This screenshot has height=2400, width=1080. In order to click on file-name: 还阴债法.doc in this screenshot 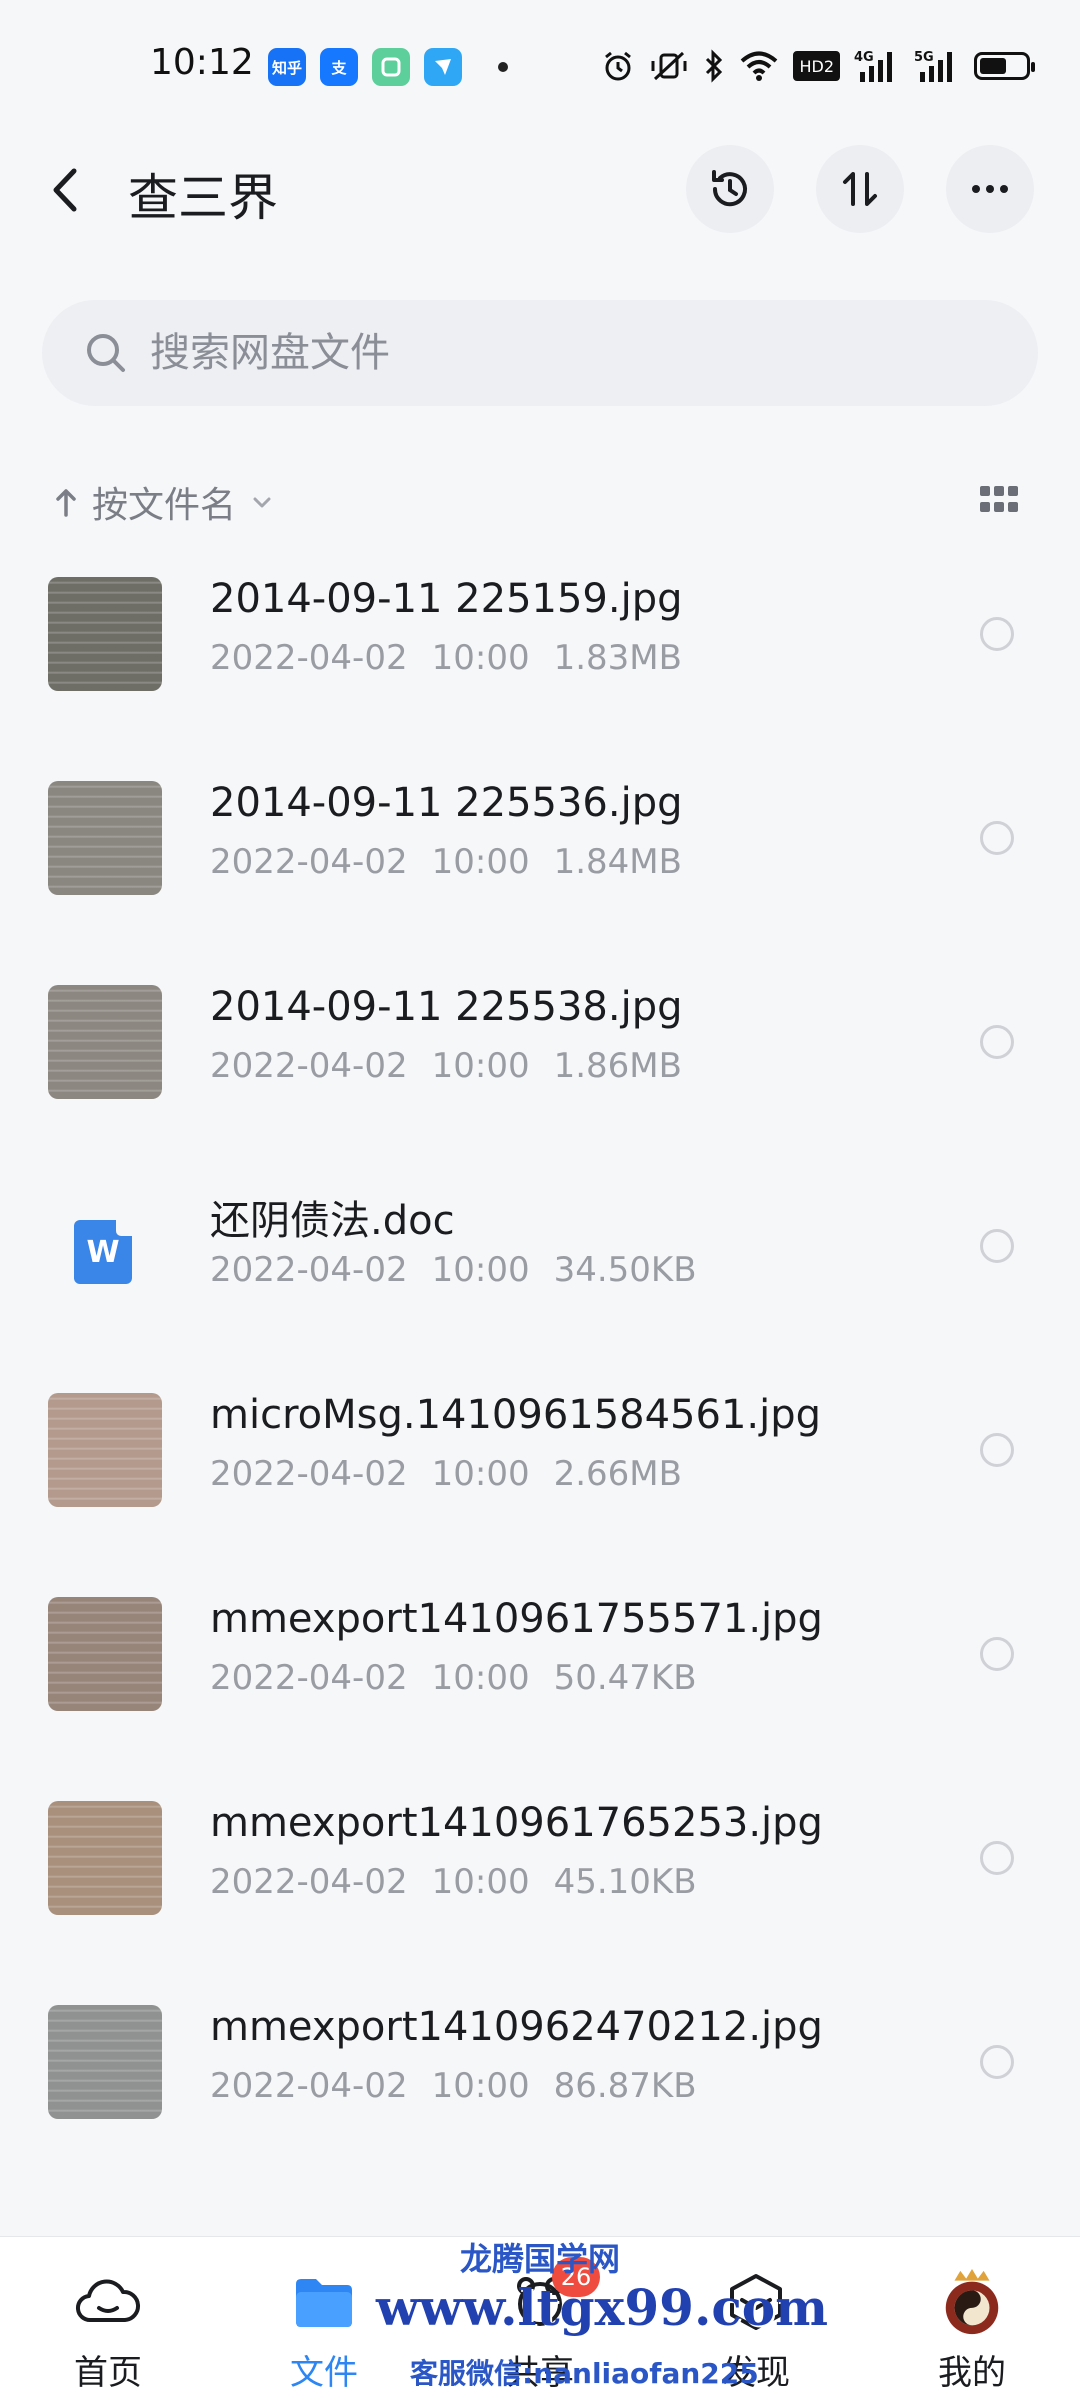, I will do `click(332, 1221)`.